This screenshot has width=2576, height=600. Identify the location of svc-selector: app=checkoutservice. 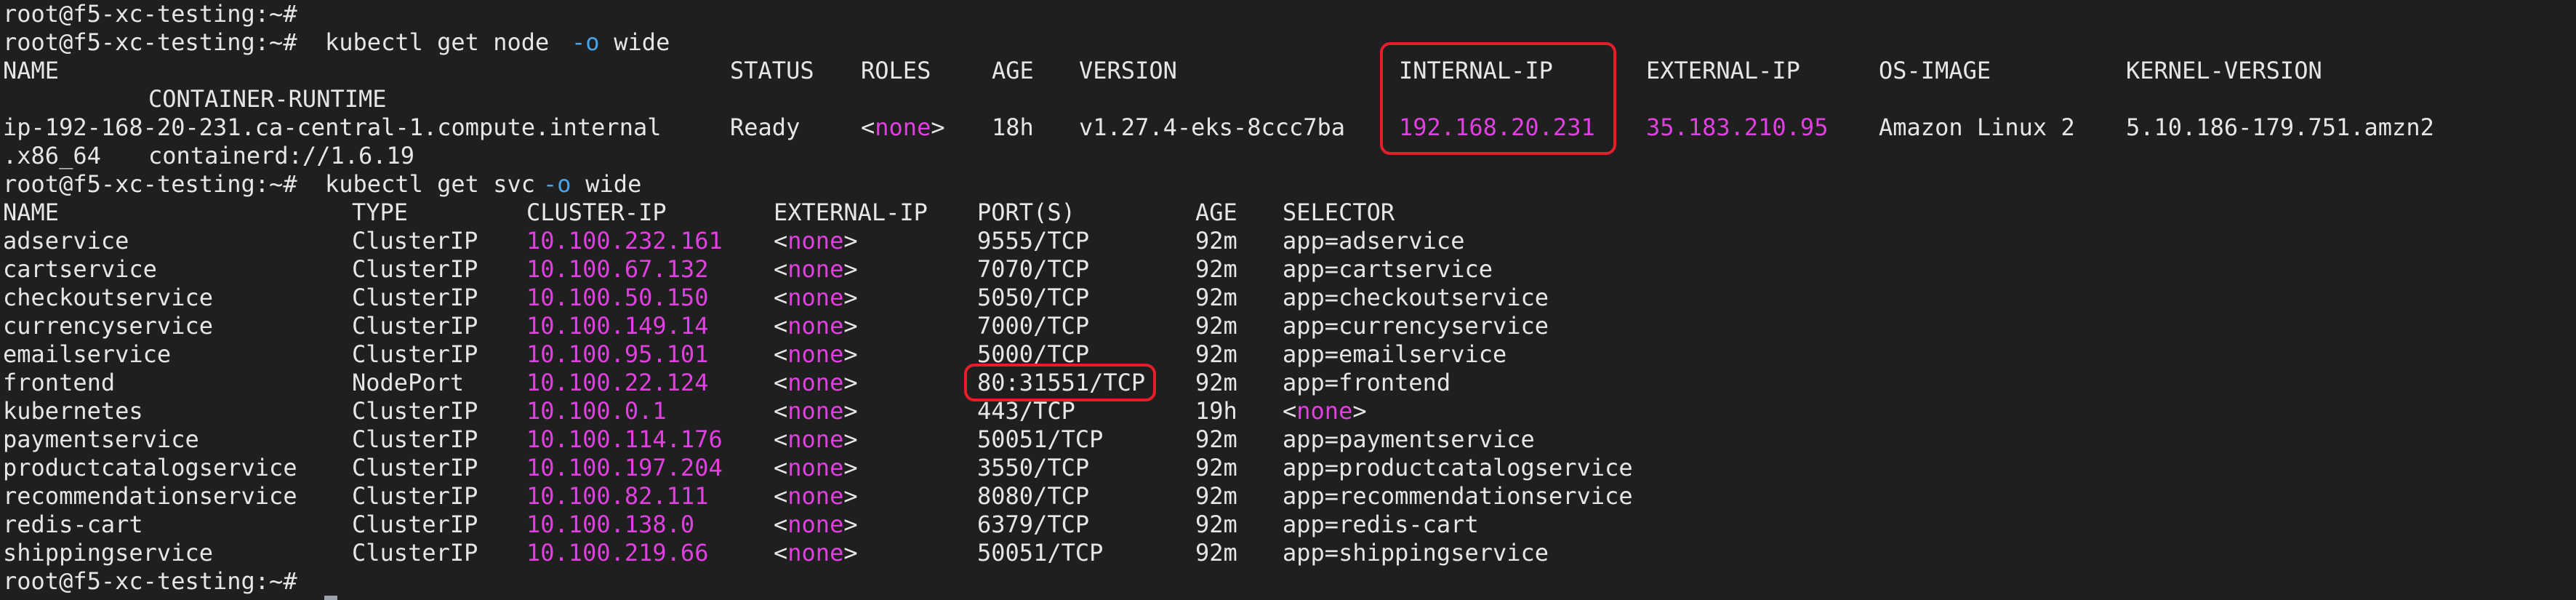
(1416, 297).